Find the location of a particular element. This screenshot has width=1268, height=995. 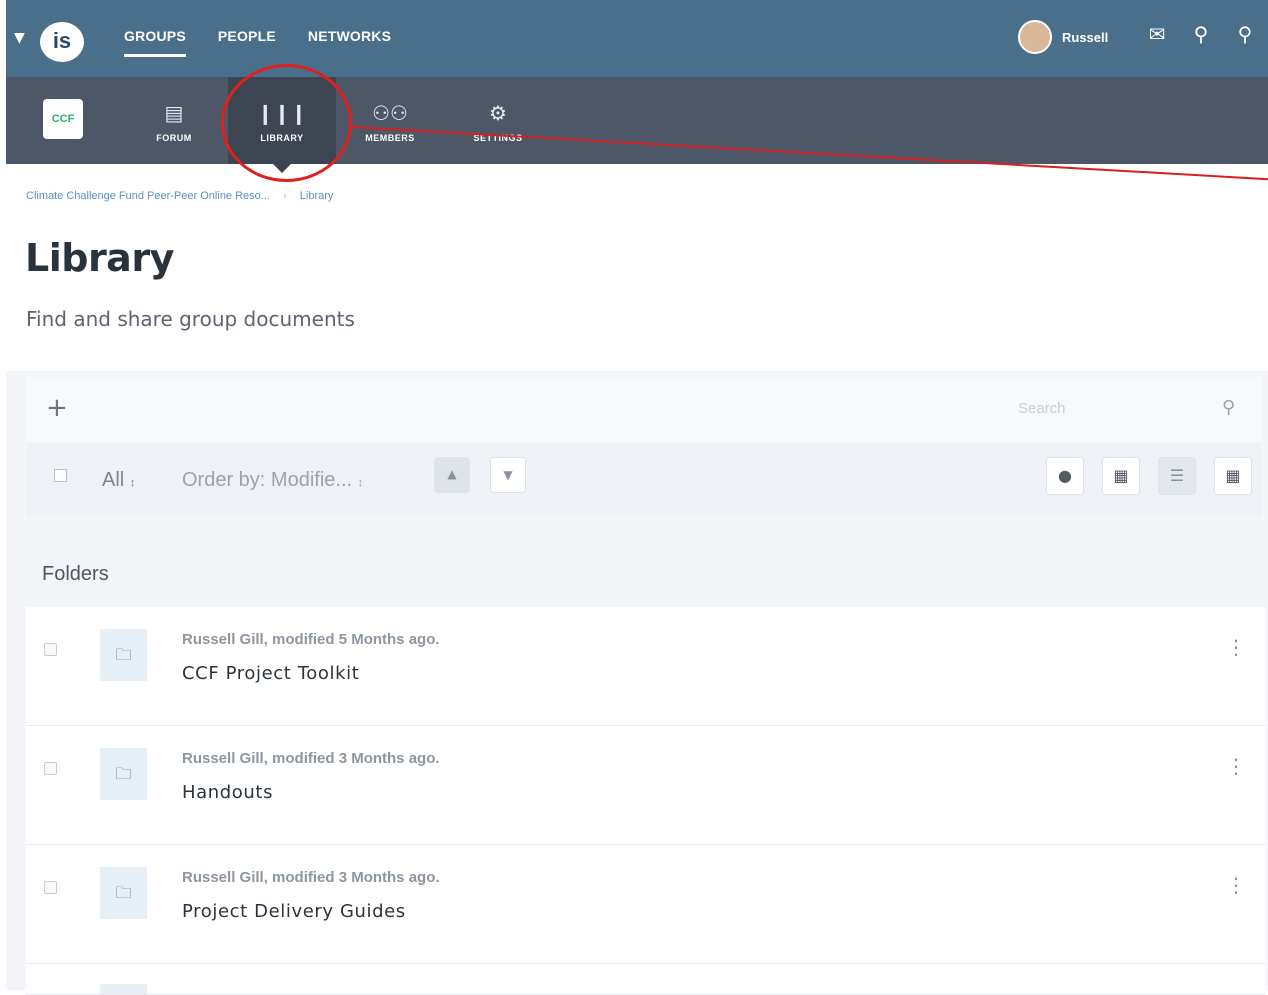

tab-forum: ▤ FORUM is located at coordinates (174, 120).